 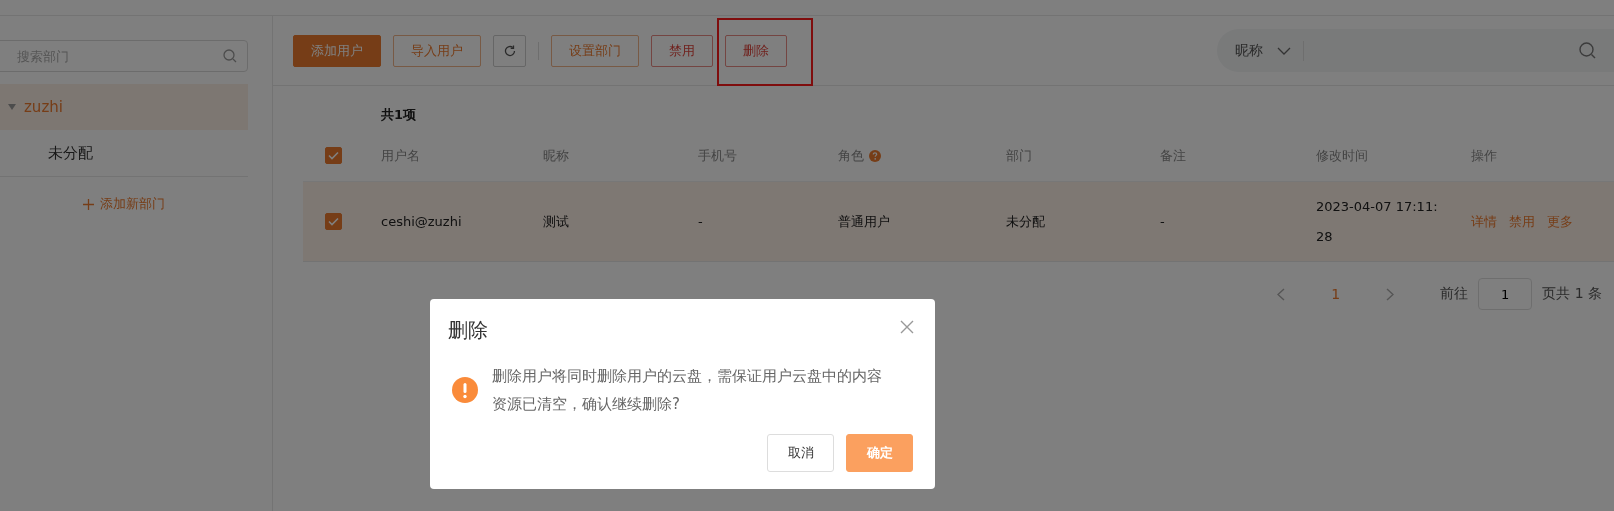 I want to click on table-cell-text: 普通用户, so click(x=864, y=221).